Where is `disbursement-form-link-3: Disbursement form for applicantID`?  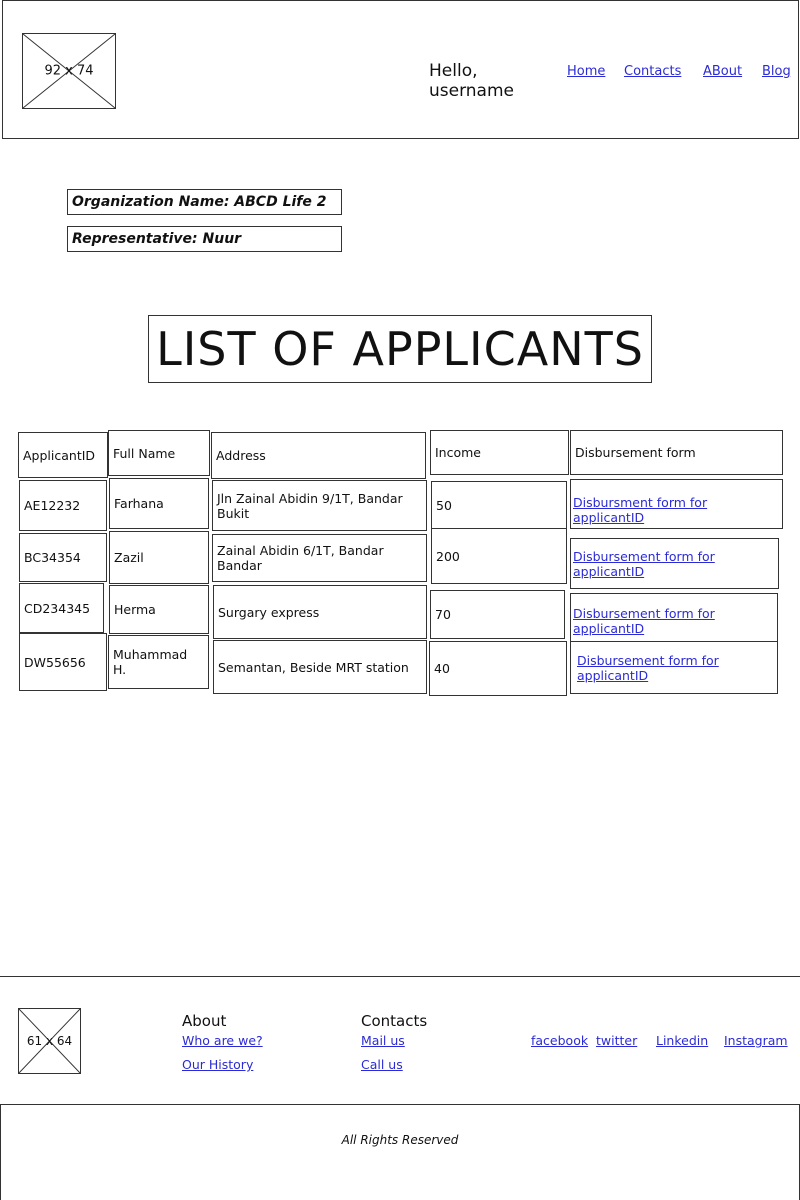
disbursement-form-link-3: Disbursement form for applicantID is located at coordinates (674, 618).